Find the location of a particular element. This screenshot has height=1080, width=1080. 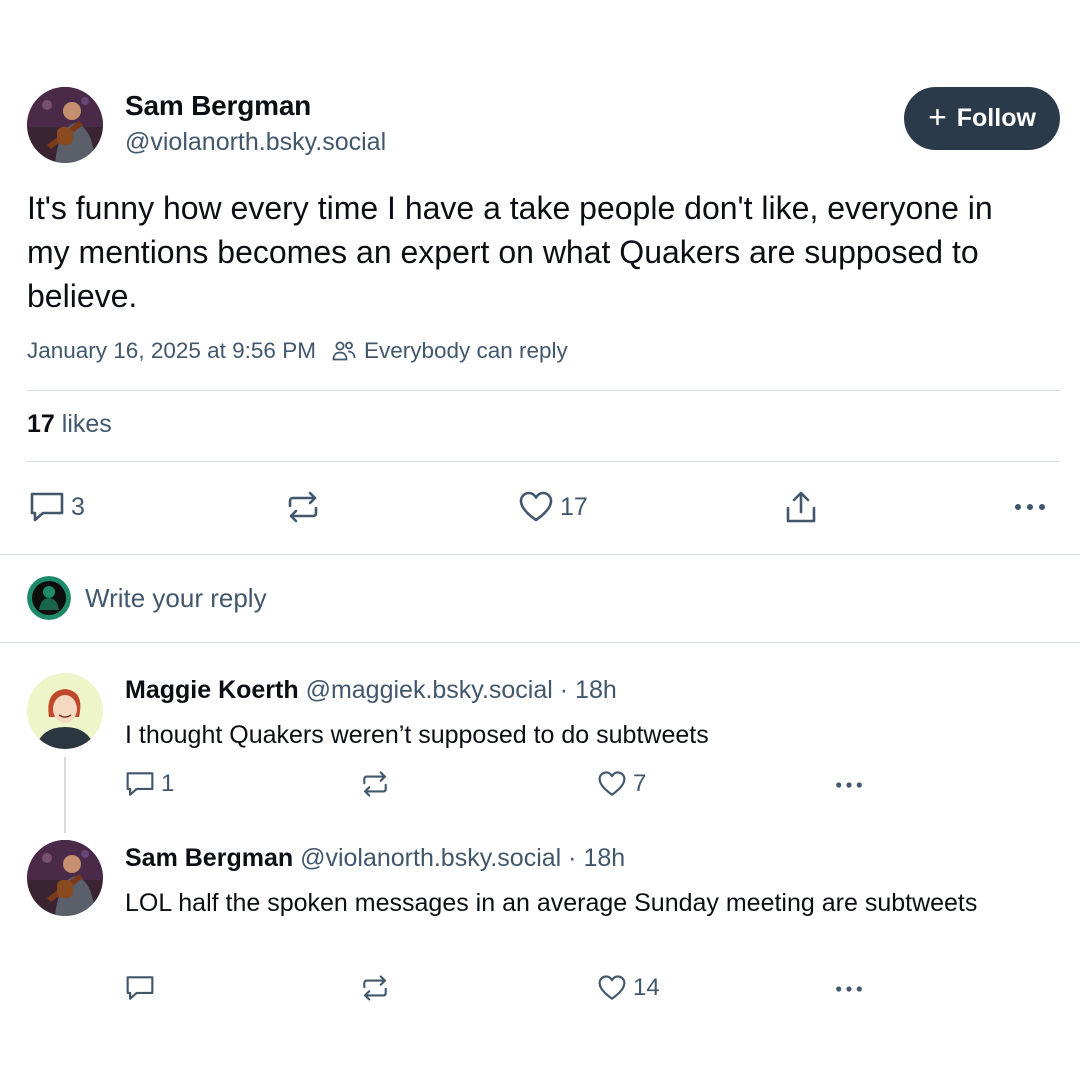

author-avatar is located at coordinates (65, 125).